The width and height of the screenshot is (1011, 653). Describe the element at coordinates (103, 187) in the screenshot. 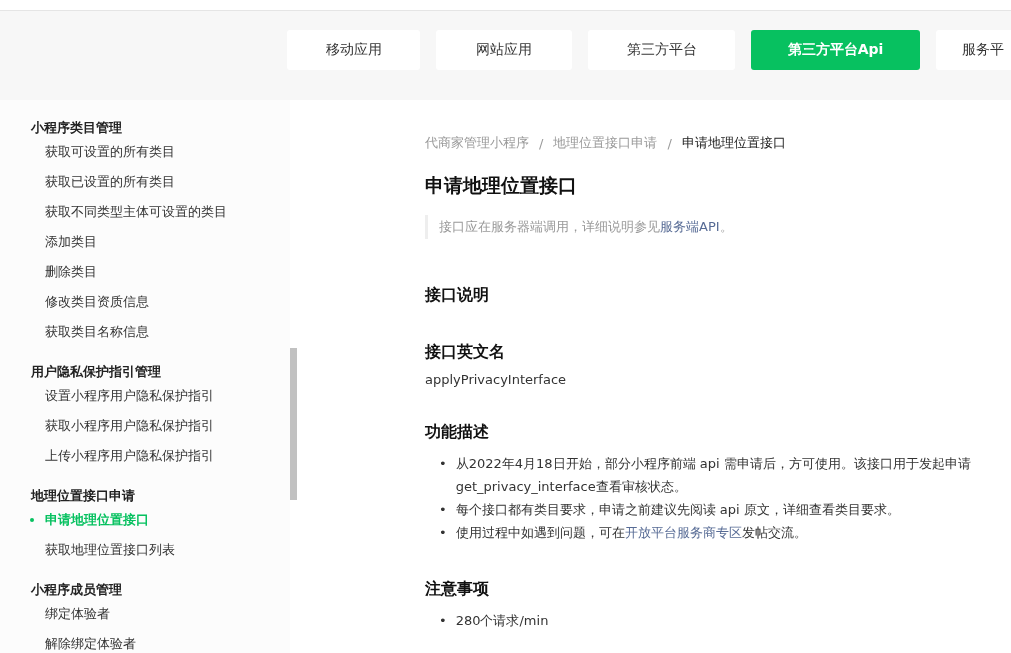

I see `sidebar-item: 获取已设置的所有类目` at that location.